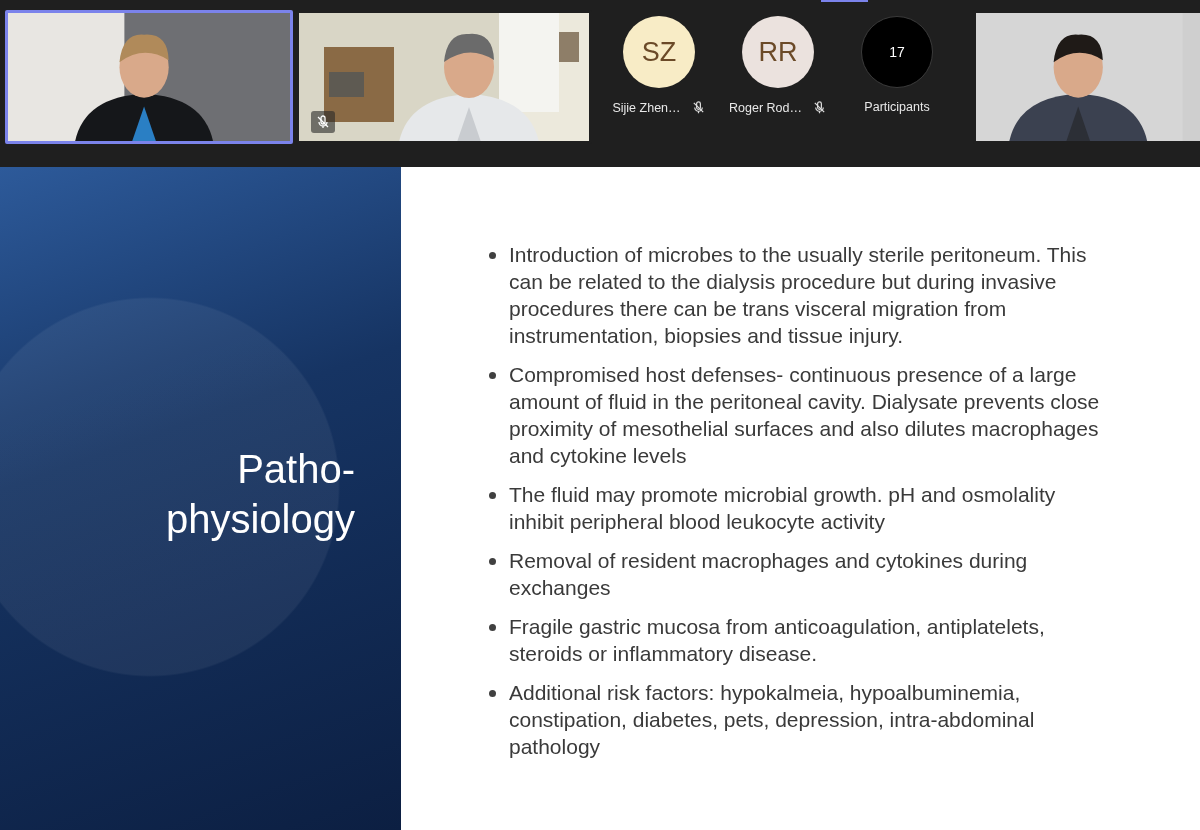 This screenshot has height=830, width=1200. I want to click on bullet-text: Introduction of microbes to the usually sterile peritoneum. This can be related to the dialysis procedure but during invasive procedures there can be trans visceral migration from instrumentation, biopsies and tissue injury., so click(798, 295).